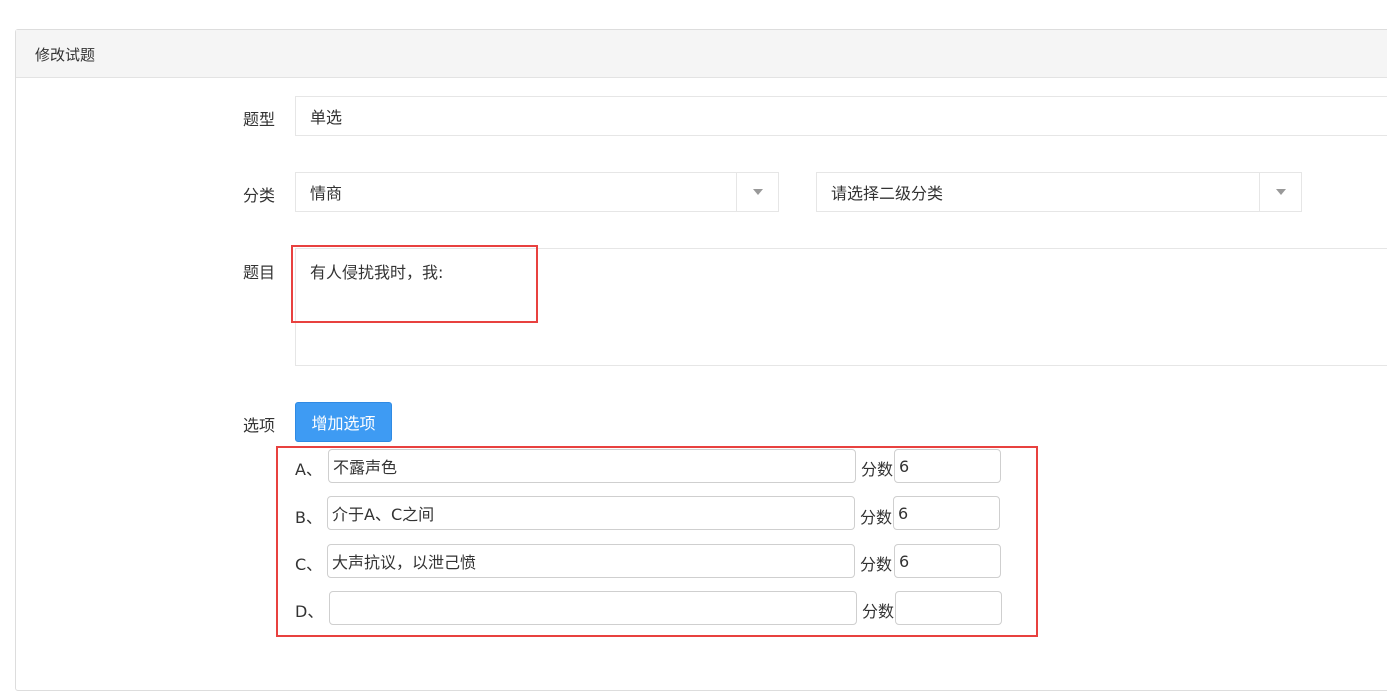 Image resolution: width=1387 pixels, height=691 pixels. Describe the element at coordinates (841, 116) in the screenshot. I see `type-field: 单选` at that location.